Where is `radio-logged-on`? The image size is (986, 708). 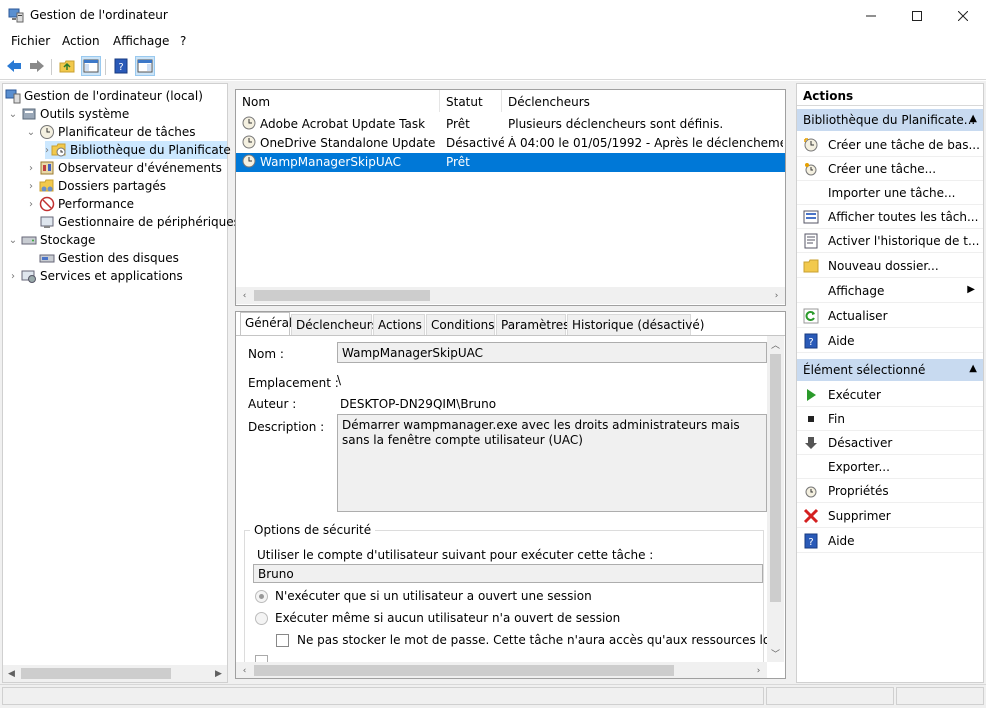
radio-logged-on is located at coordinates (261, 596).